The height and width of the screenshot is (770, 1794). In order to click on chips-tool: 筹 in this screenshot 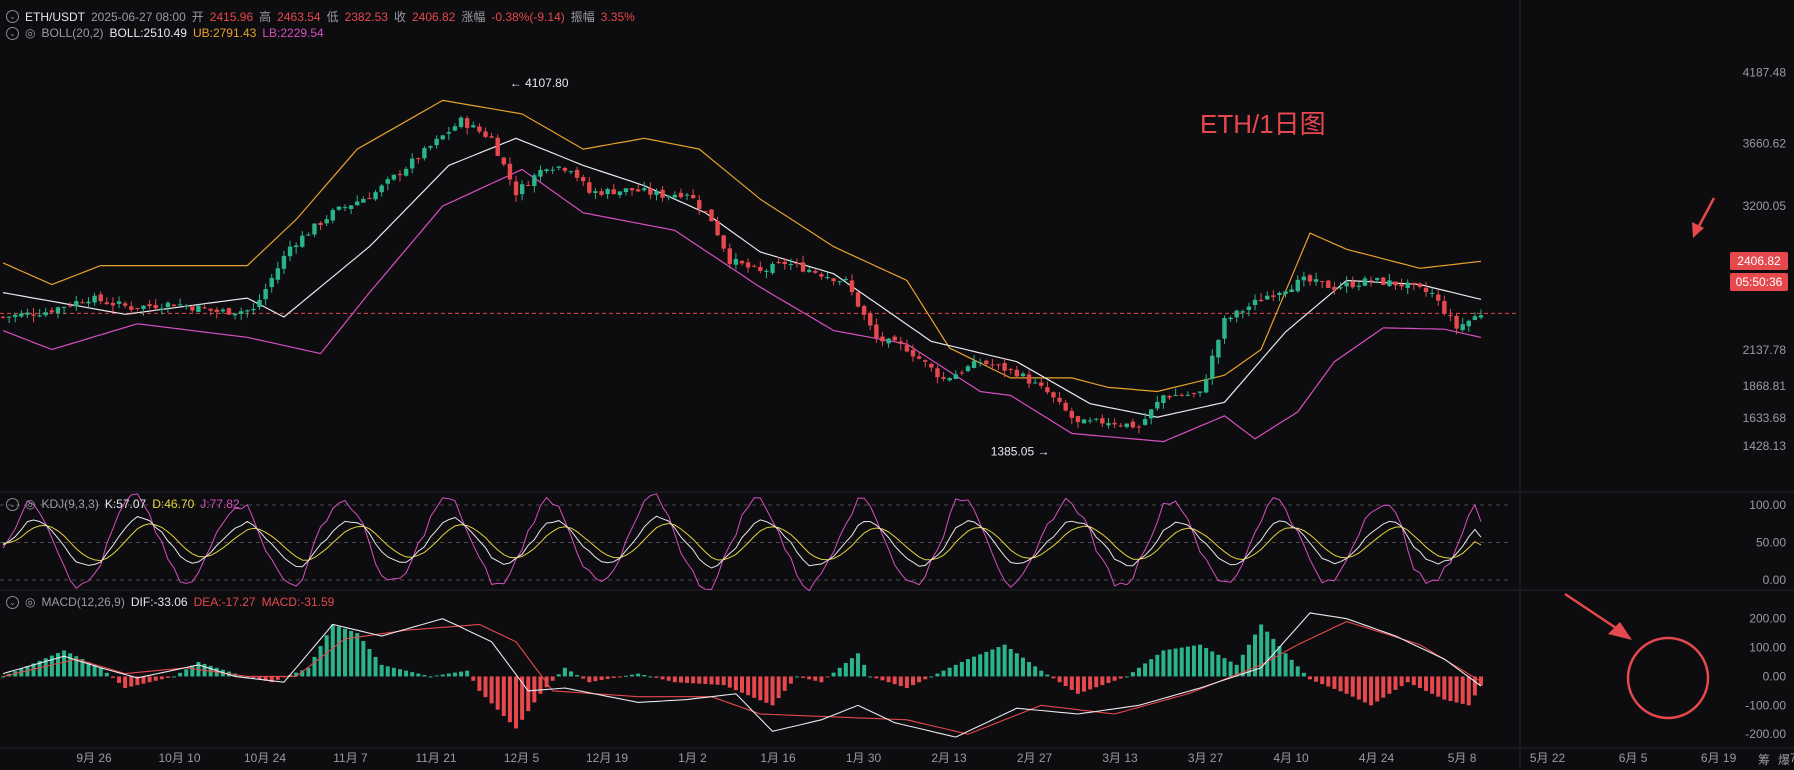, I will do `click(1764, 759)`.